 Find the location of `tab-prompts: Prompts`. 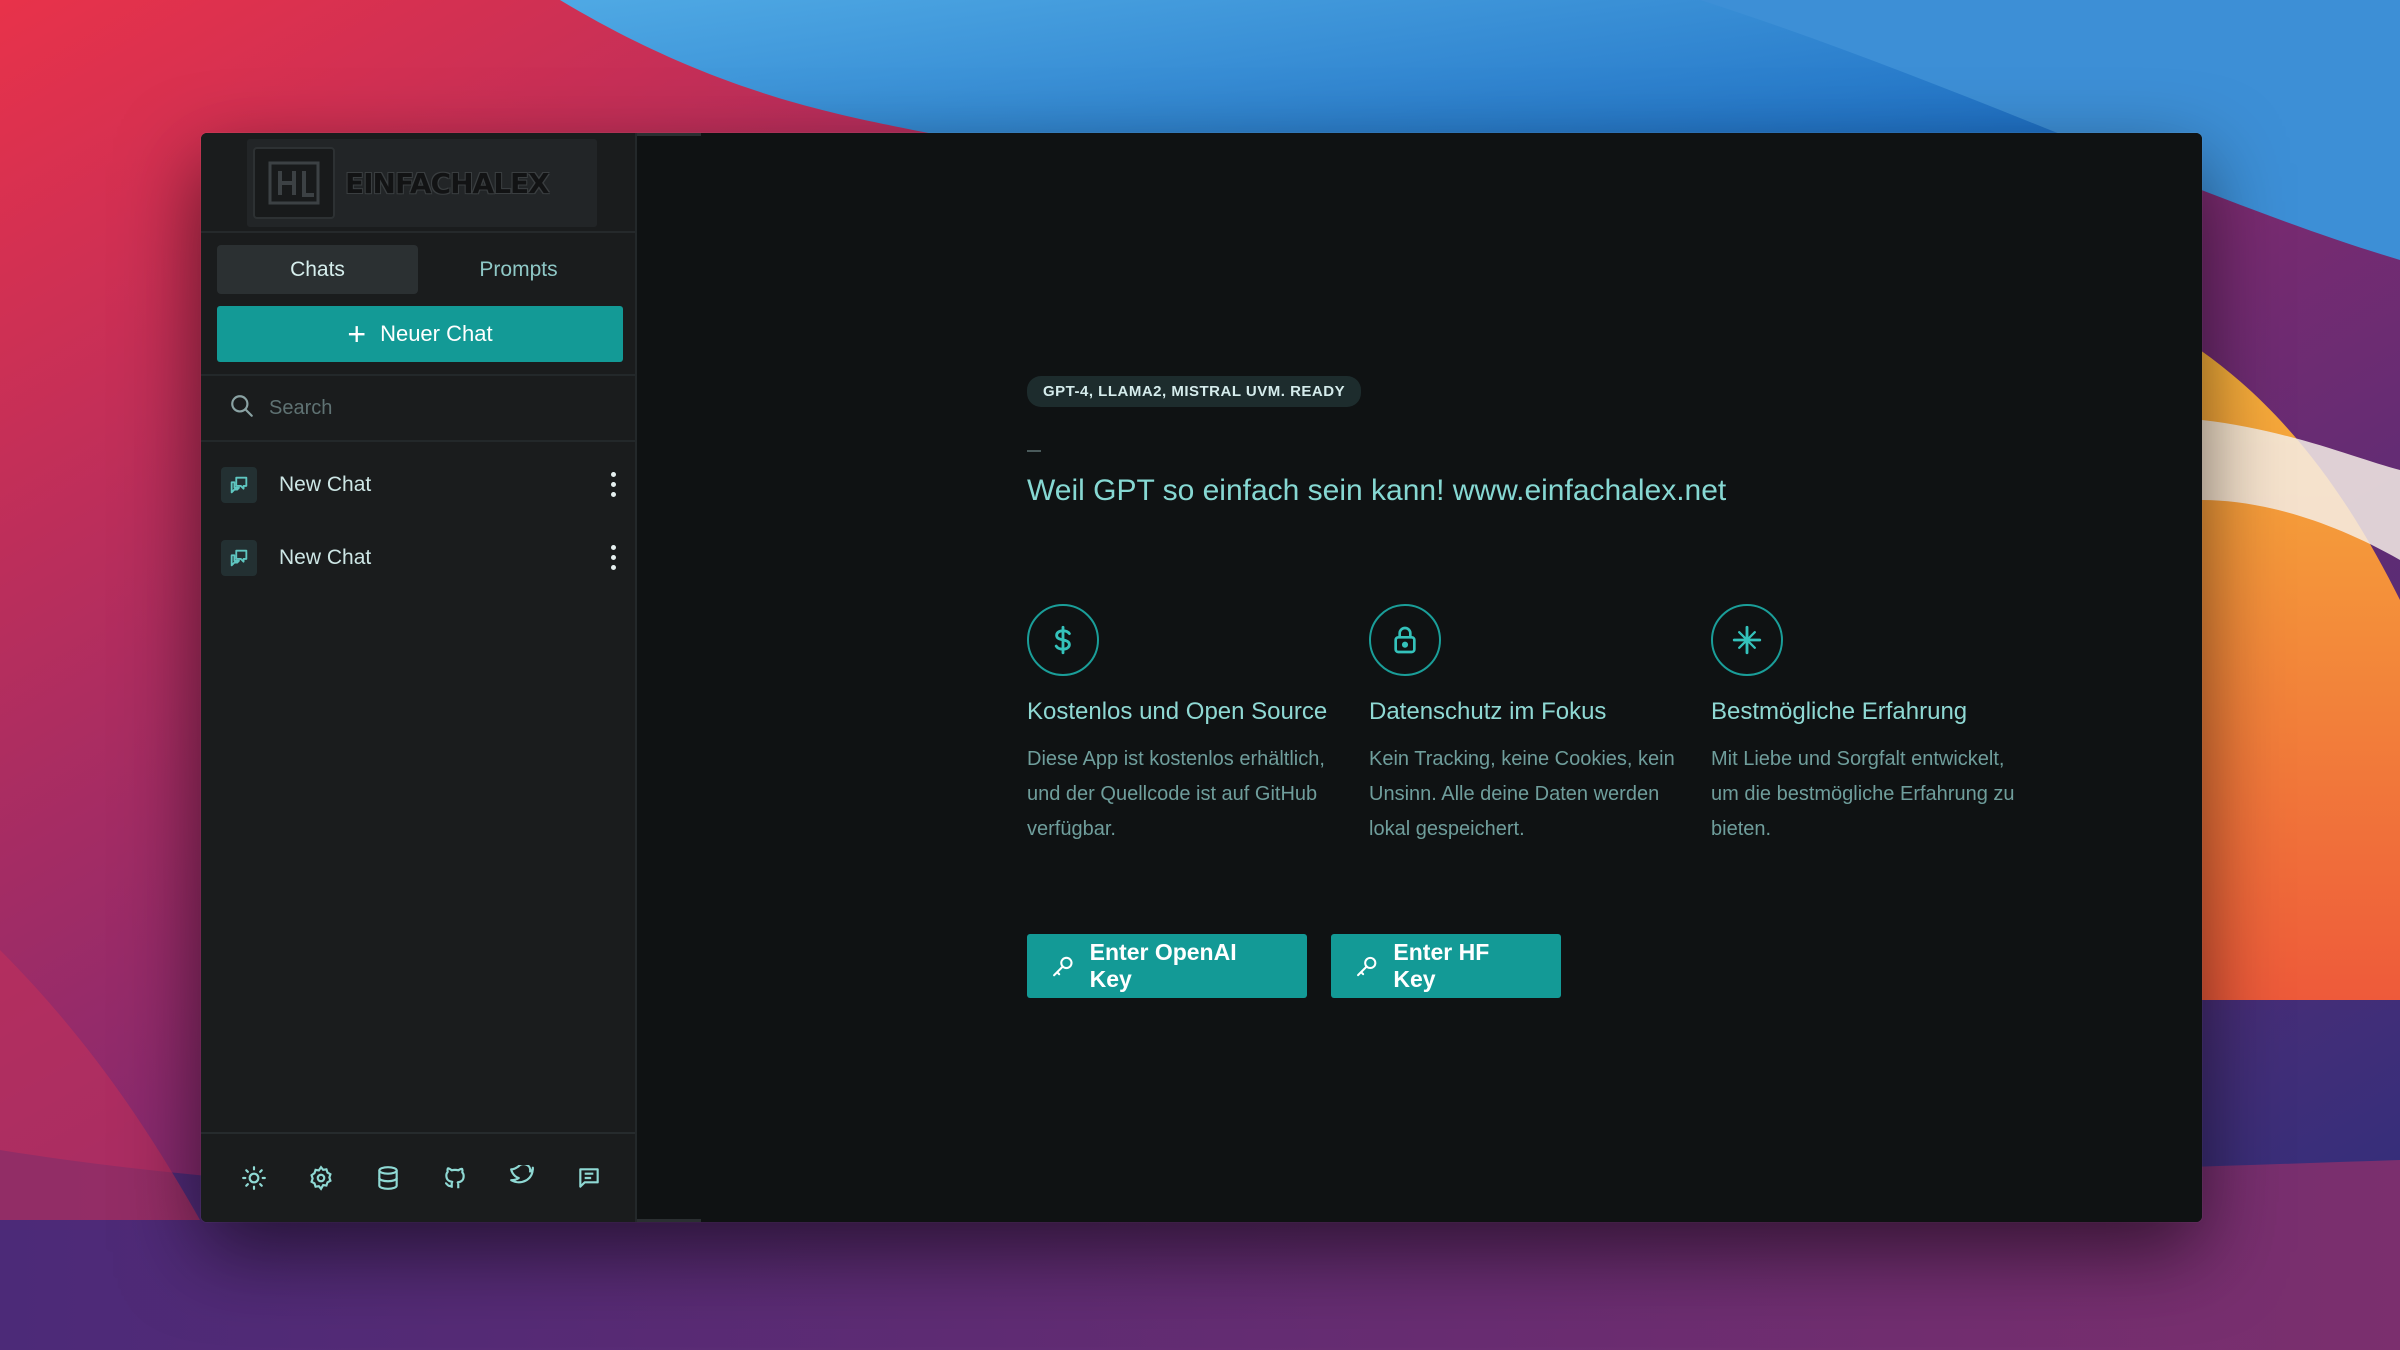

tab-prompts: Prompts is located at coordinates (518, 269).